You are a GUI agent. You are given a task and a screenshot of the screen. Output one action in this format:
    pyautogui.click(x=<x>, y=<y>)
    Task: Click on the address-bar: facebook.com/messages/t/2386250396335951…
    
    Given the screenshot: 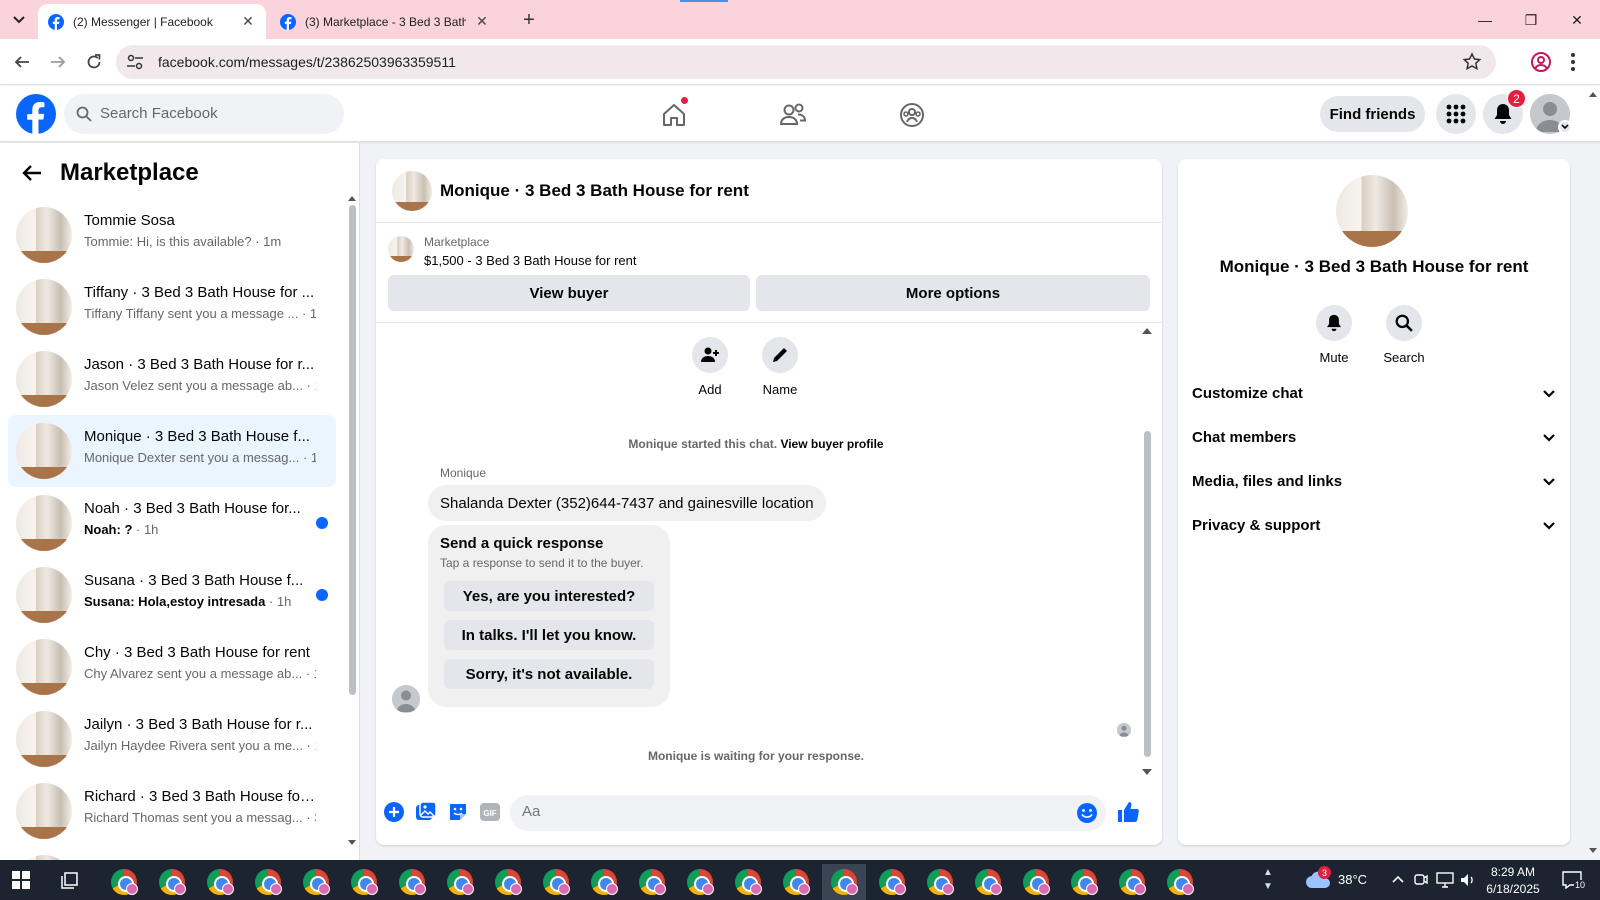 What is the action you would take?
    pyautogui.click(x=806, y=62)
    